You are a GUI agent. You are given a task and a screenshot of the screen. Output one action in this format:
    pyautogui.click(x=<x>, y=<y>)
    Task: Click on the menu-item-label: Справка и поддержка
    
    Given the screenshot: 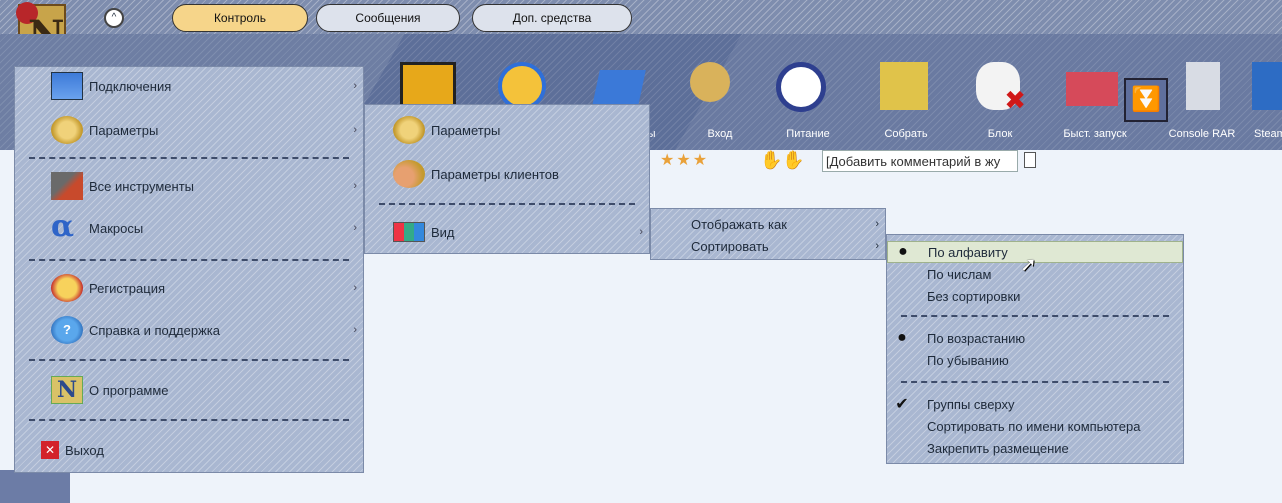 What is the action you would take?
    pyautogui.click(x=154, y=330)
    